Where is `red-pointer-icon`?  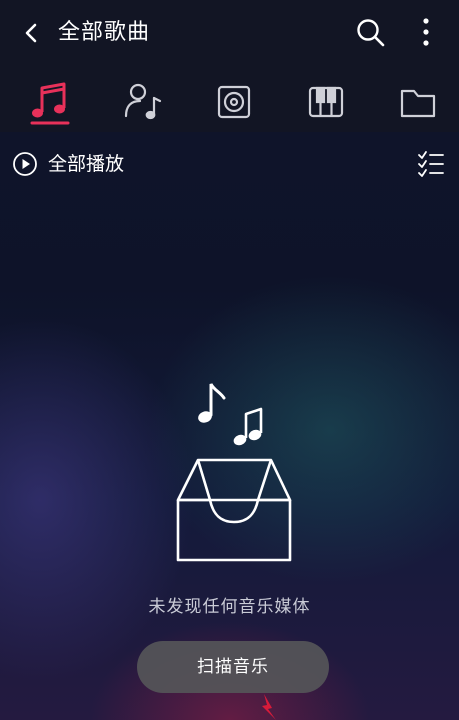 red-pointer-icon is located at coordinates (269, 707).